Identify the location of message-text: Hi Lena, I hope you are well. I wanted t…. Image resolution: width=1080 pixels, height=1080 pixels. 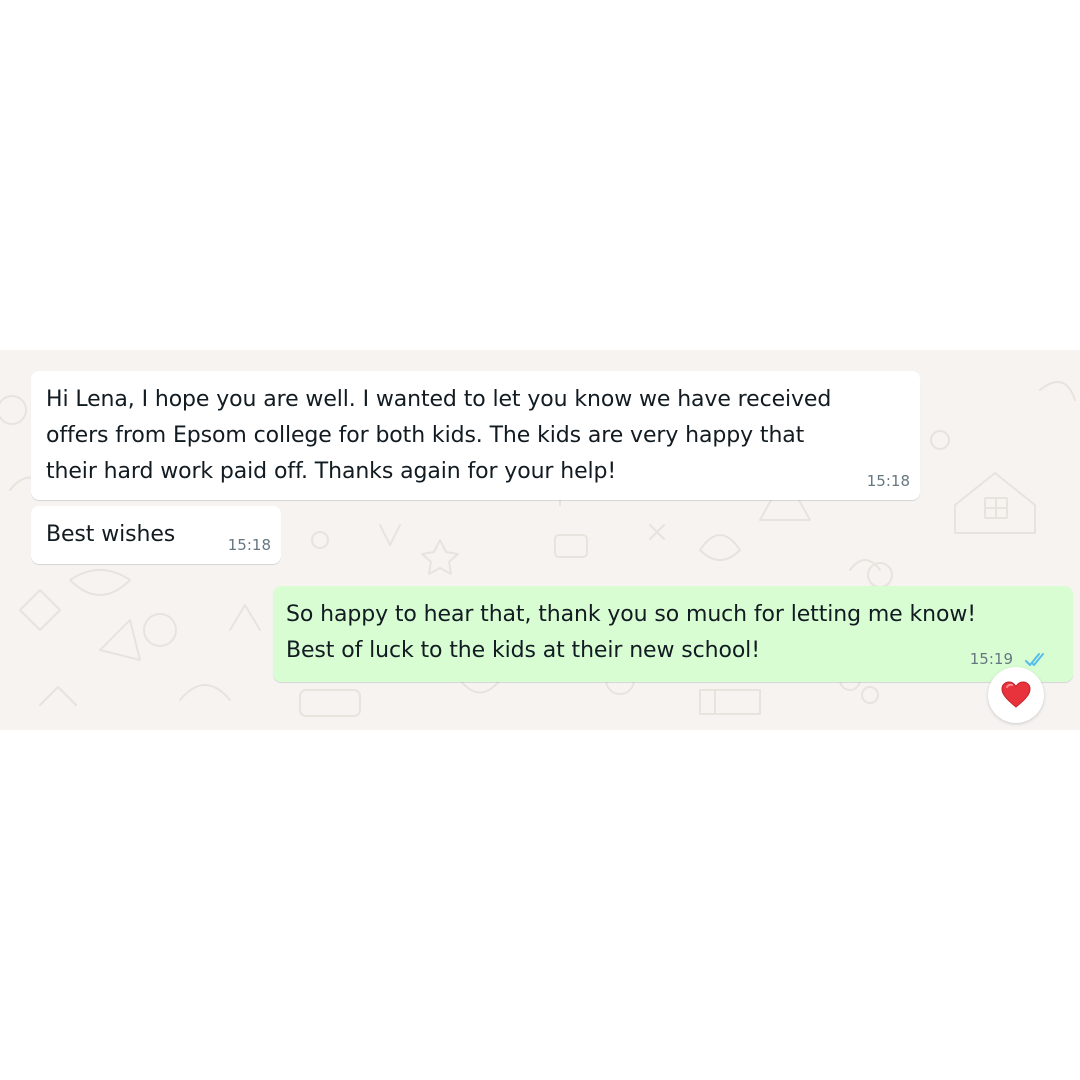
(439, 435).